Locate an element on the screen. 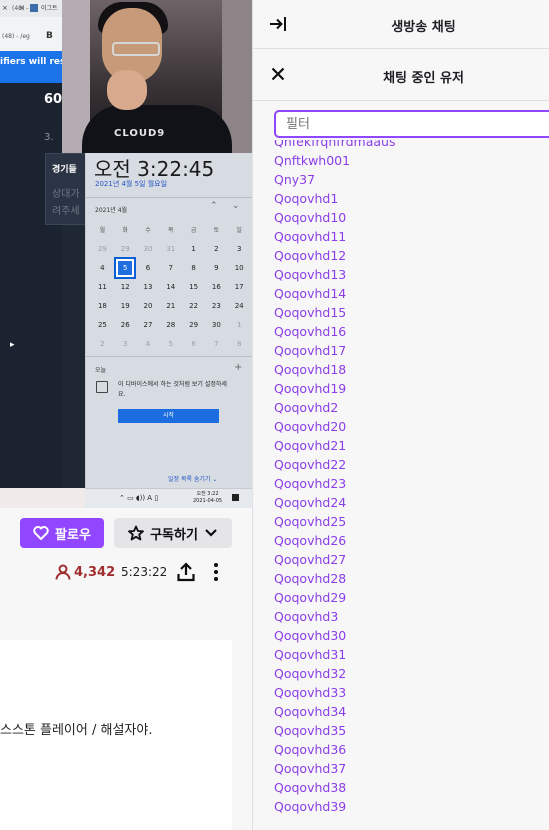 The width and height of the screenshot is (549, 830). url-text: (48) - /eg is located at coordinates (16, 36).